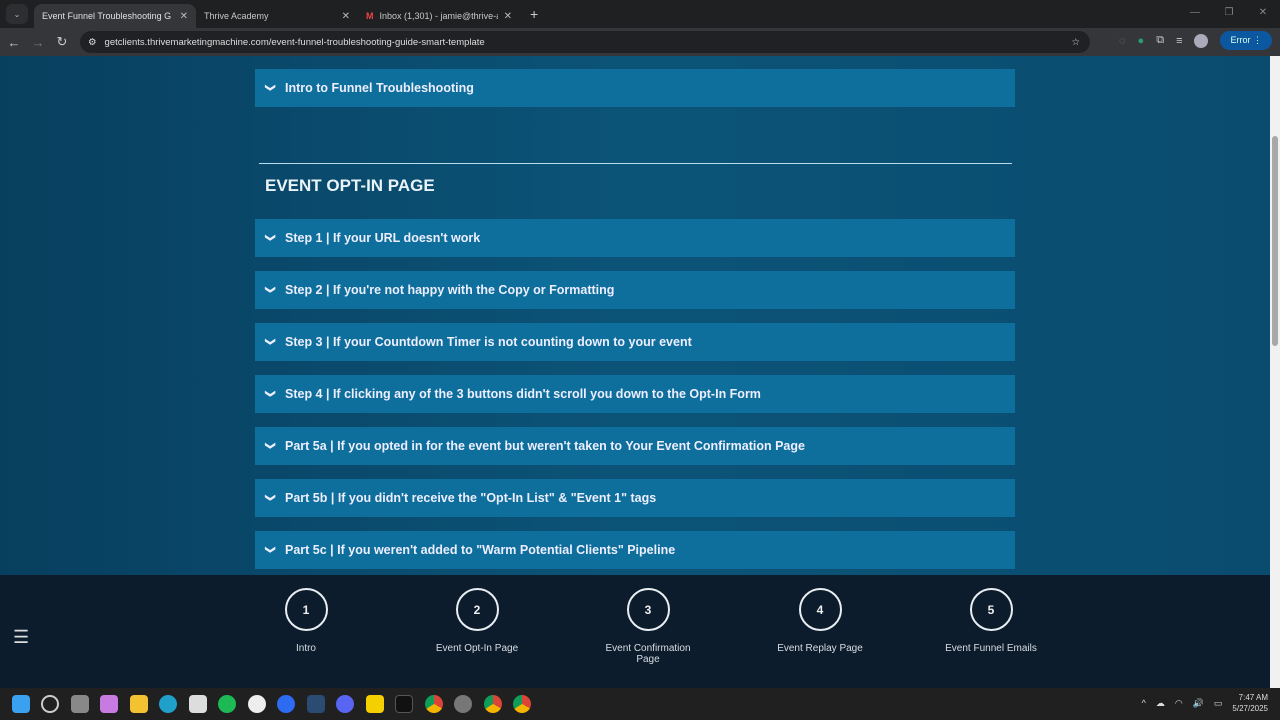  What do you see at coordinates (648, 609) in the screenshot?
I see `step-number-circle: 3` at bounding box center [648, 609].